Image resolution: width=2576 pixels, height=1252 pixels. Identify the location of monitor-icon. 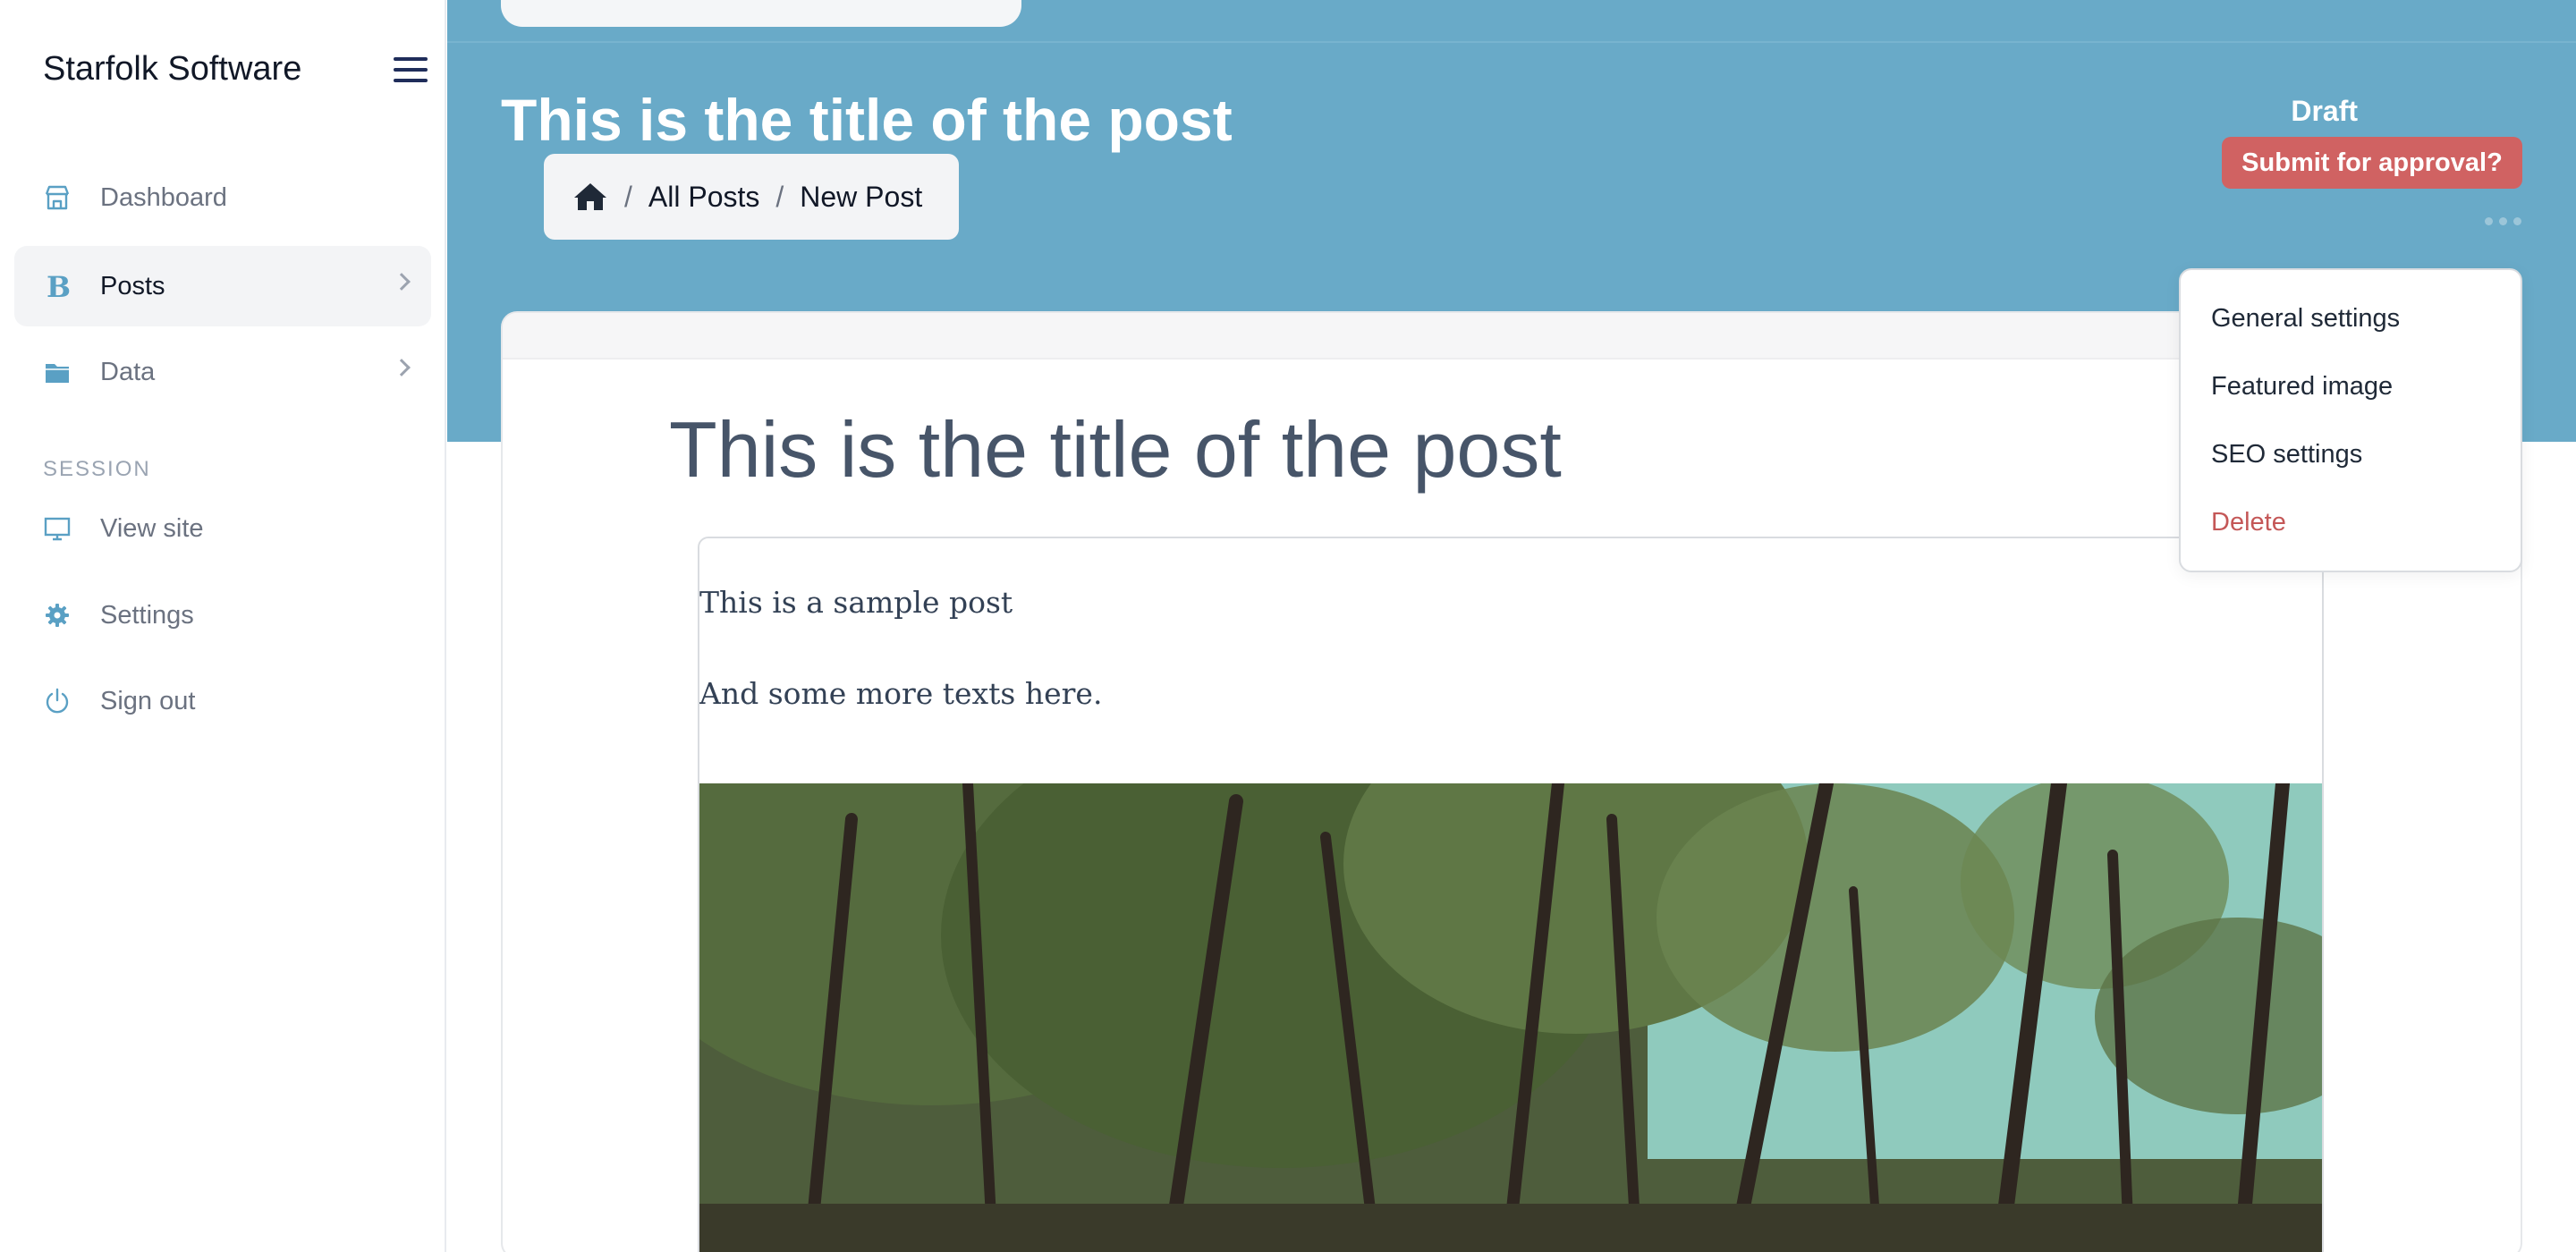
(57, 528).